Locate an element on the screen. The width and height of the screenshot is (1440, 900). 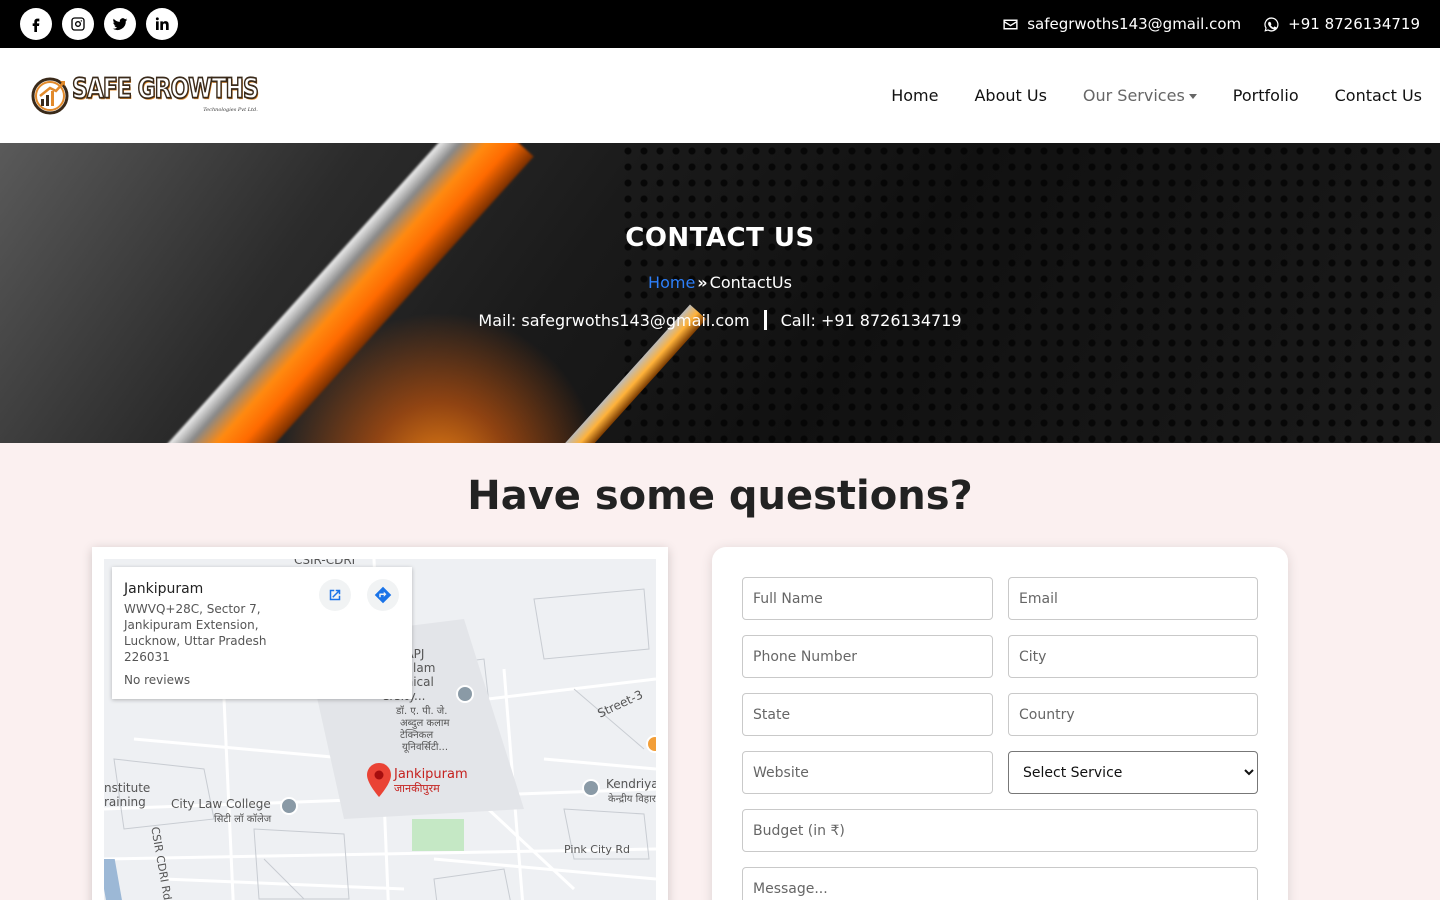
linkedin-link is located at coordinates (162, 24).